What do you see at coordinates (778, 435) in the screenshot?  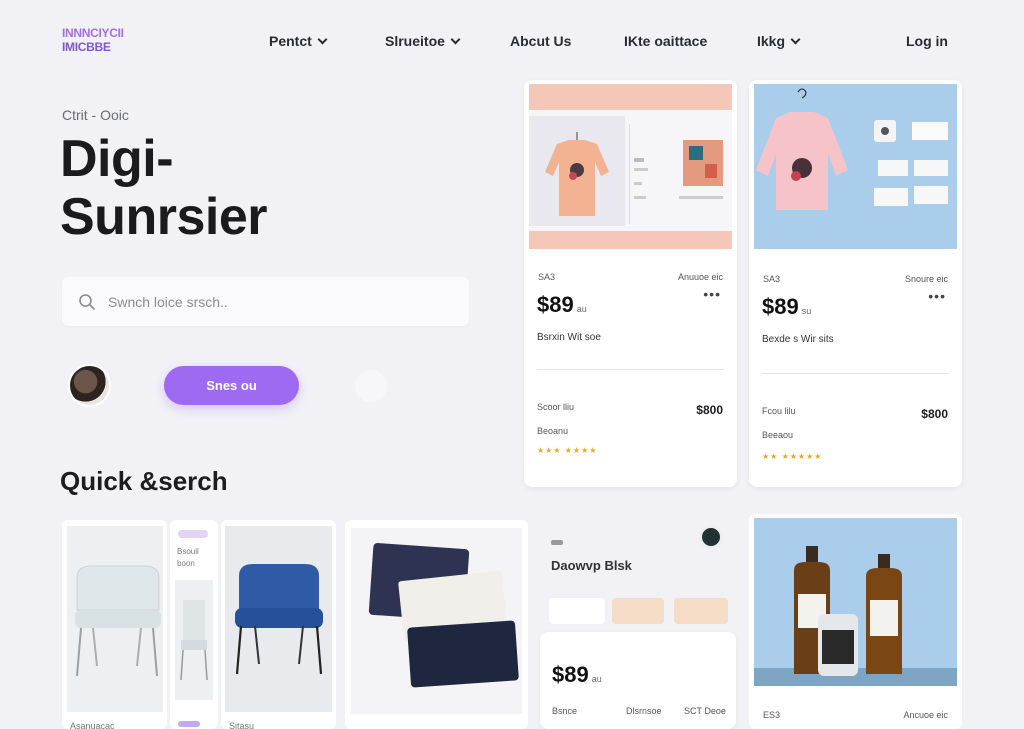 I see `product-sub-label: Beeaou` at bounding box center [778, 435].